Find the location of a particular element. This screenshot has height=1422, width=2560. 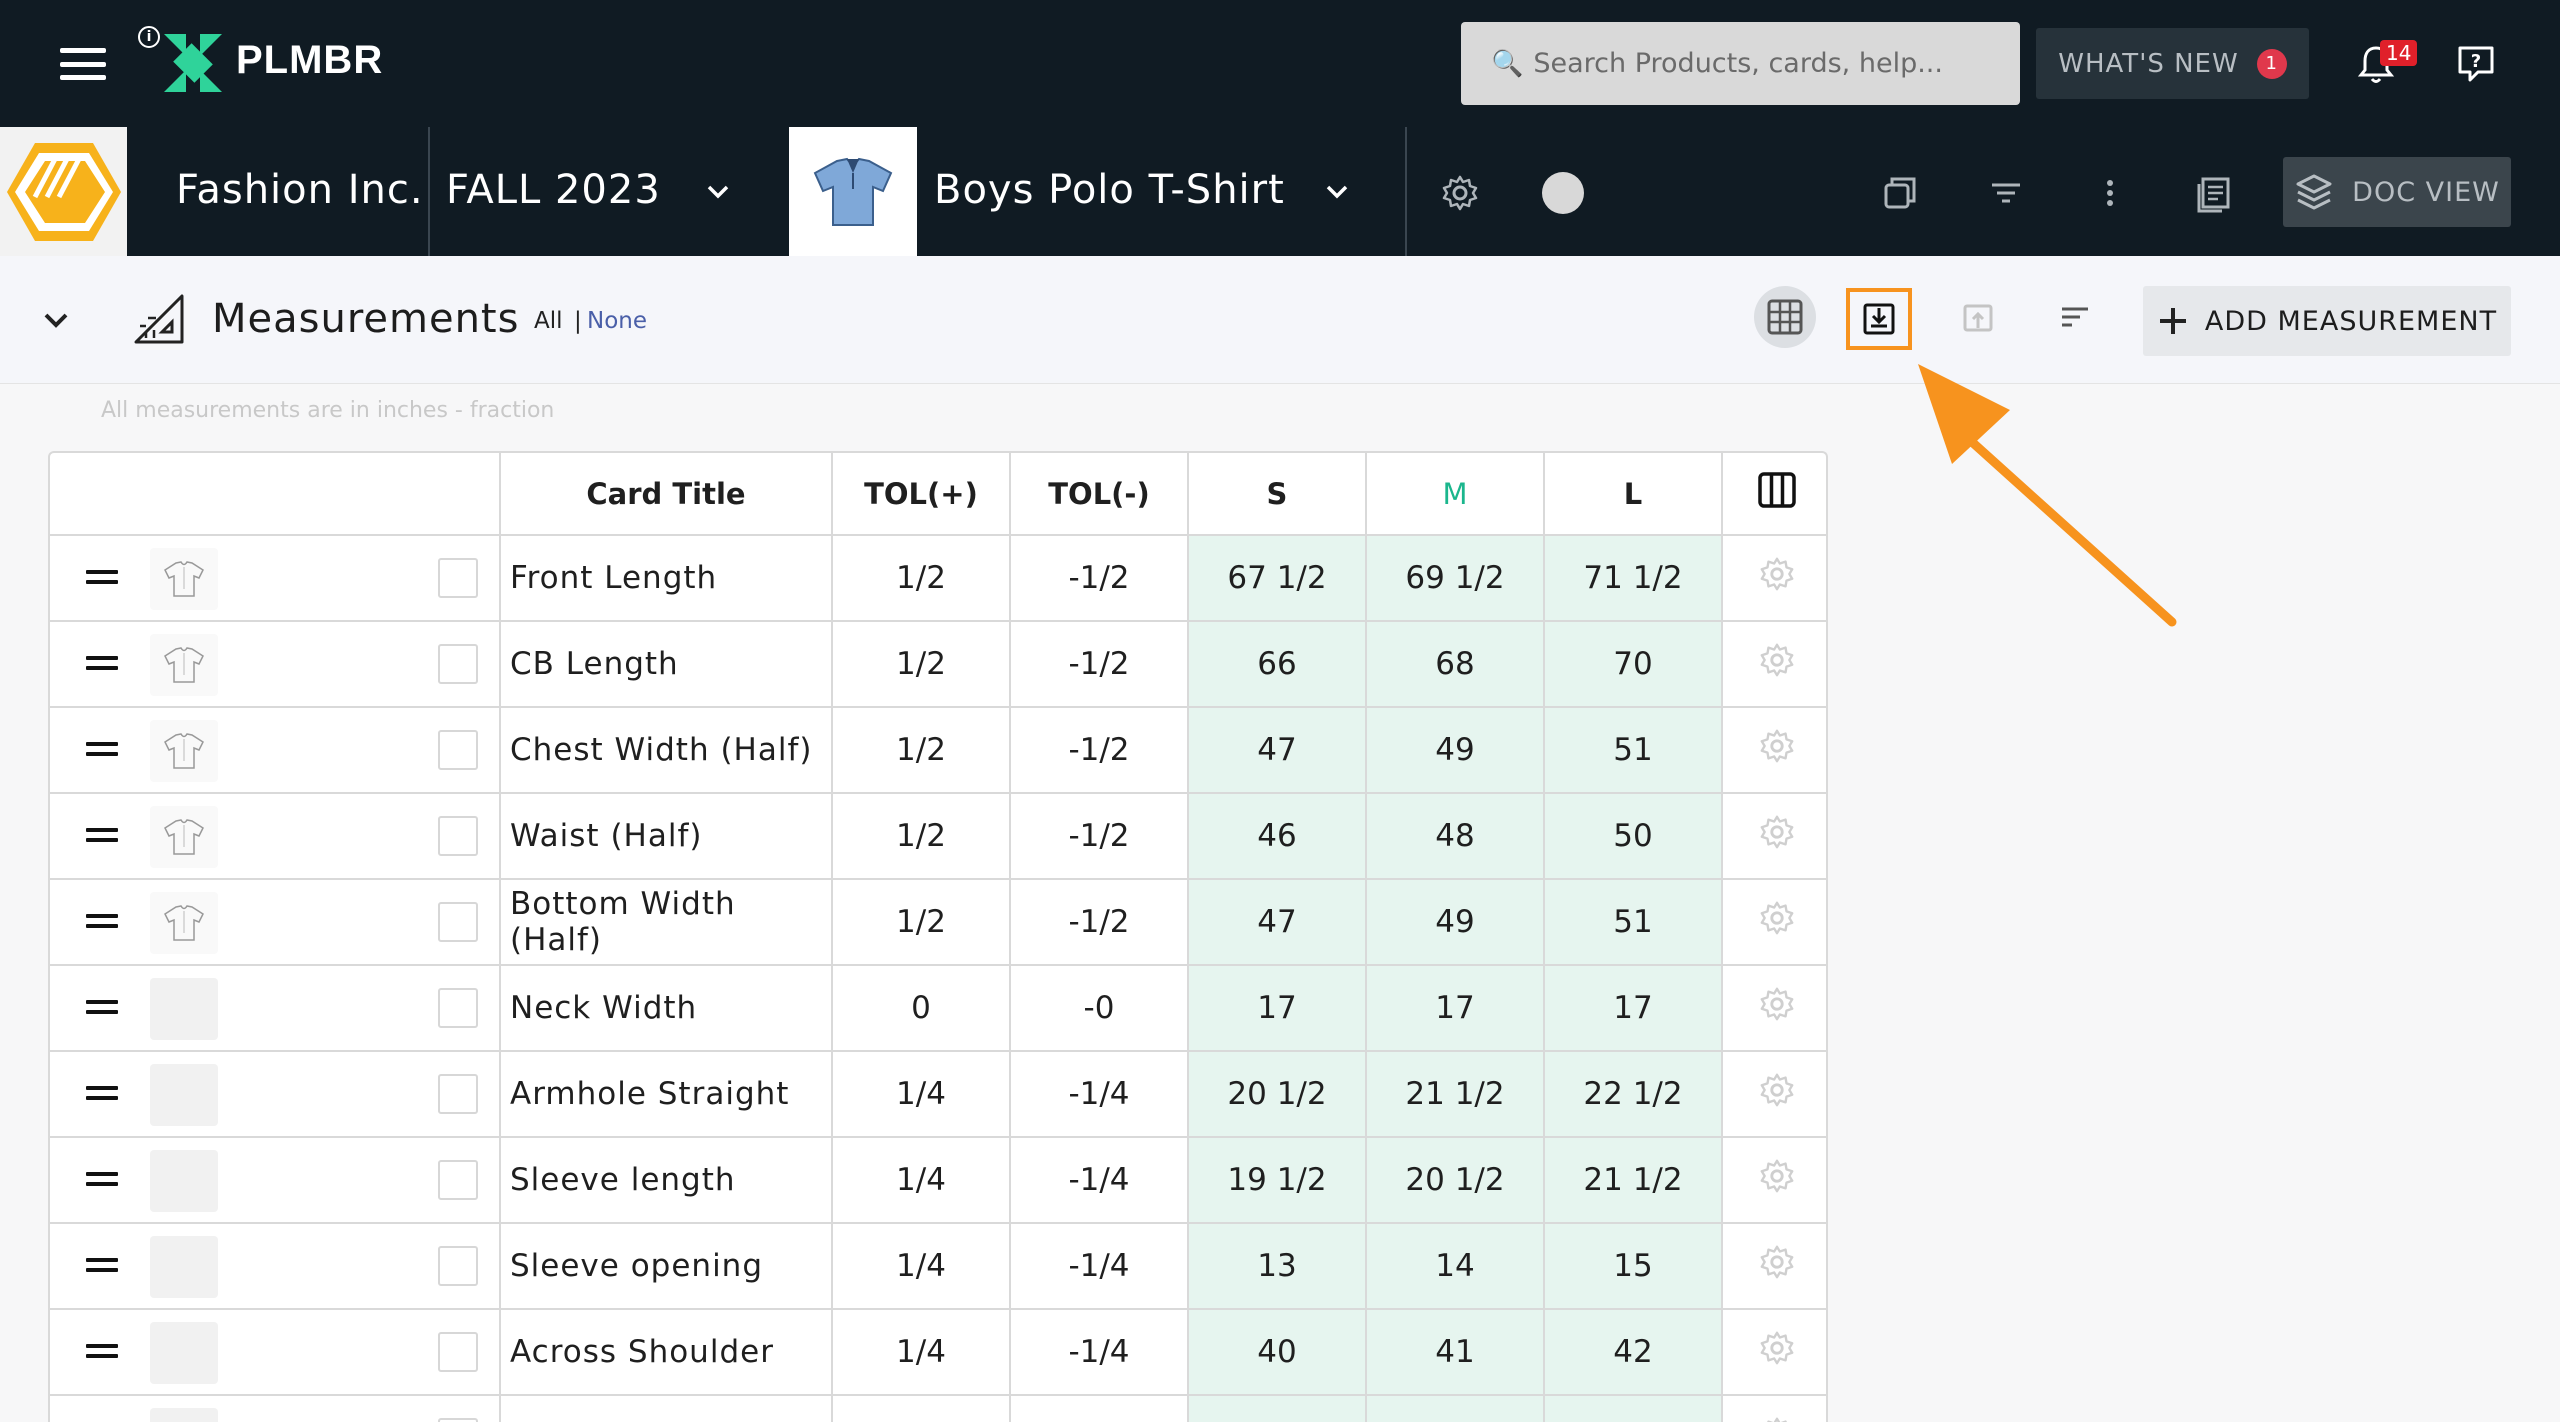

table-row: Neck Width 0 -0 17 17 17 is located at coordinates (938, 1008).